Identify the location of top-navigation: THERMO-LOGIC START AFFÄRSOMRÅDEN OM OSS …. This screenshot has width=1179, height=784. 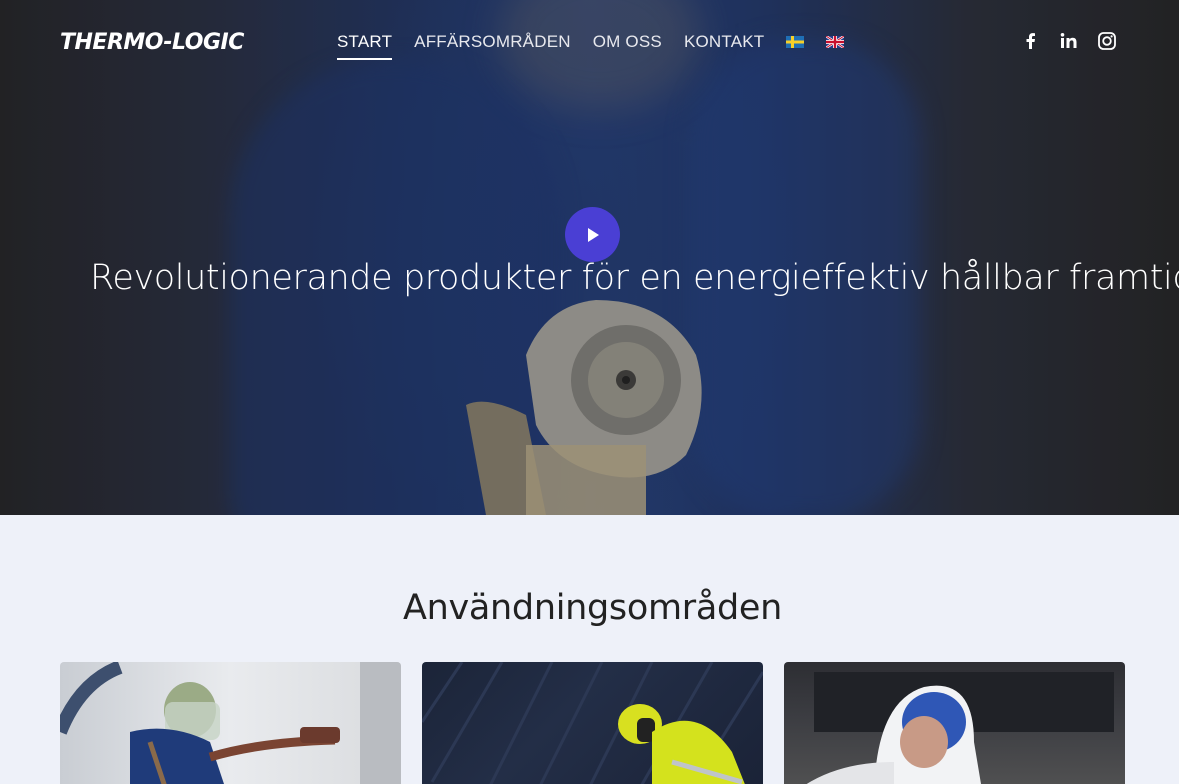
(589, 42).